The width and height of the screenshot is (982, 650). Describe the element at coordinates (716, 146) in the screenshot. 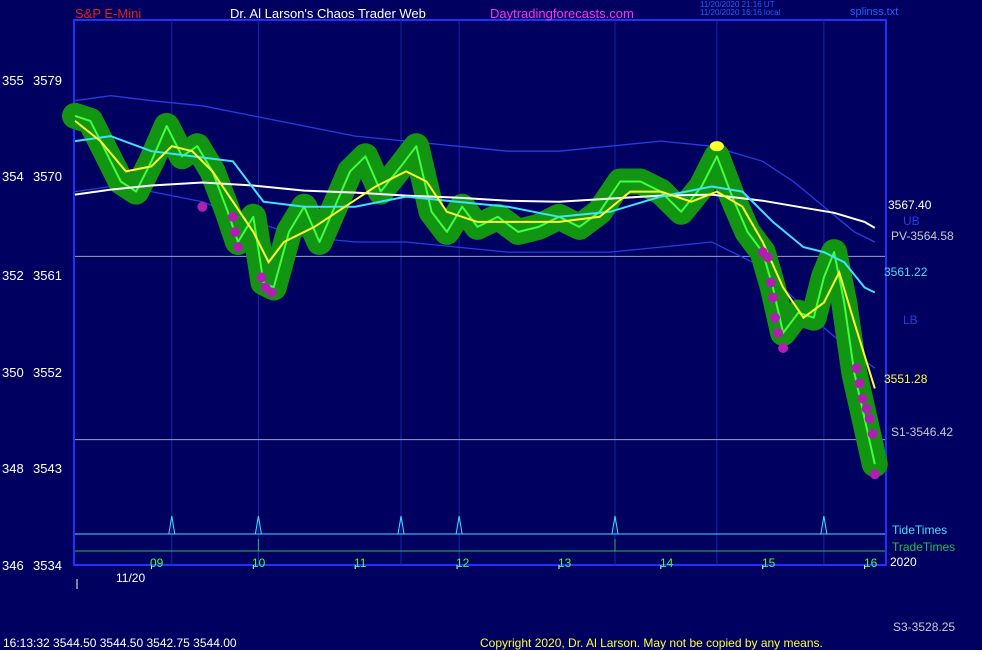

I see `yellow-point` at that location.